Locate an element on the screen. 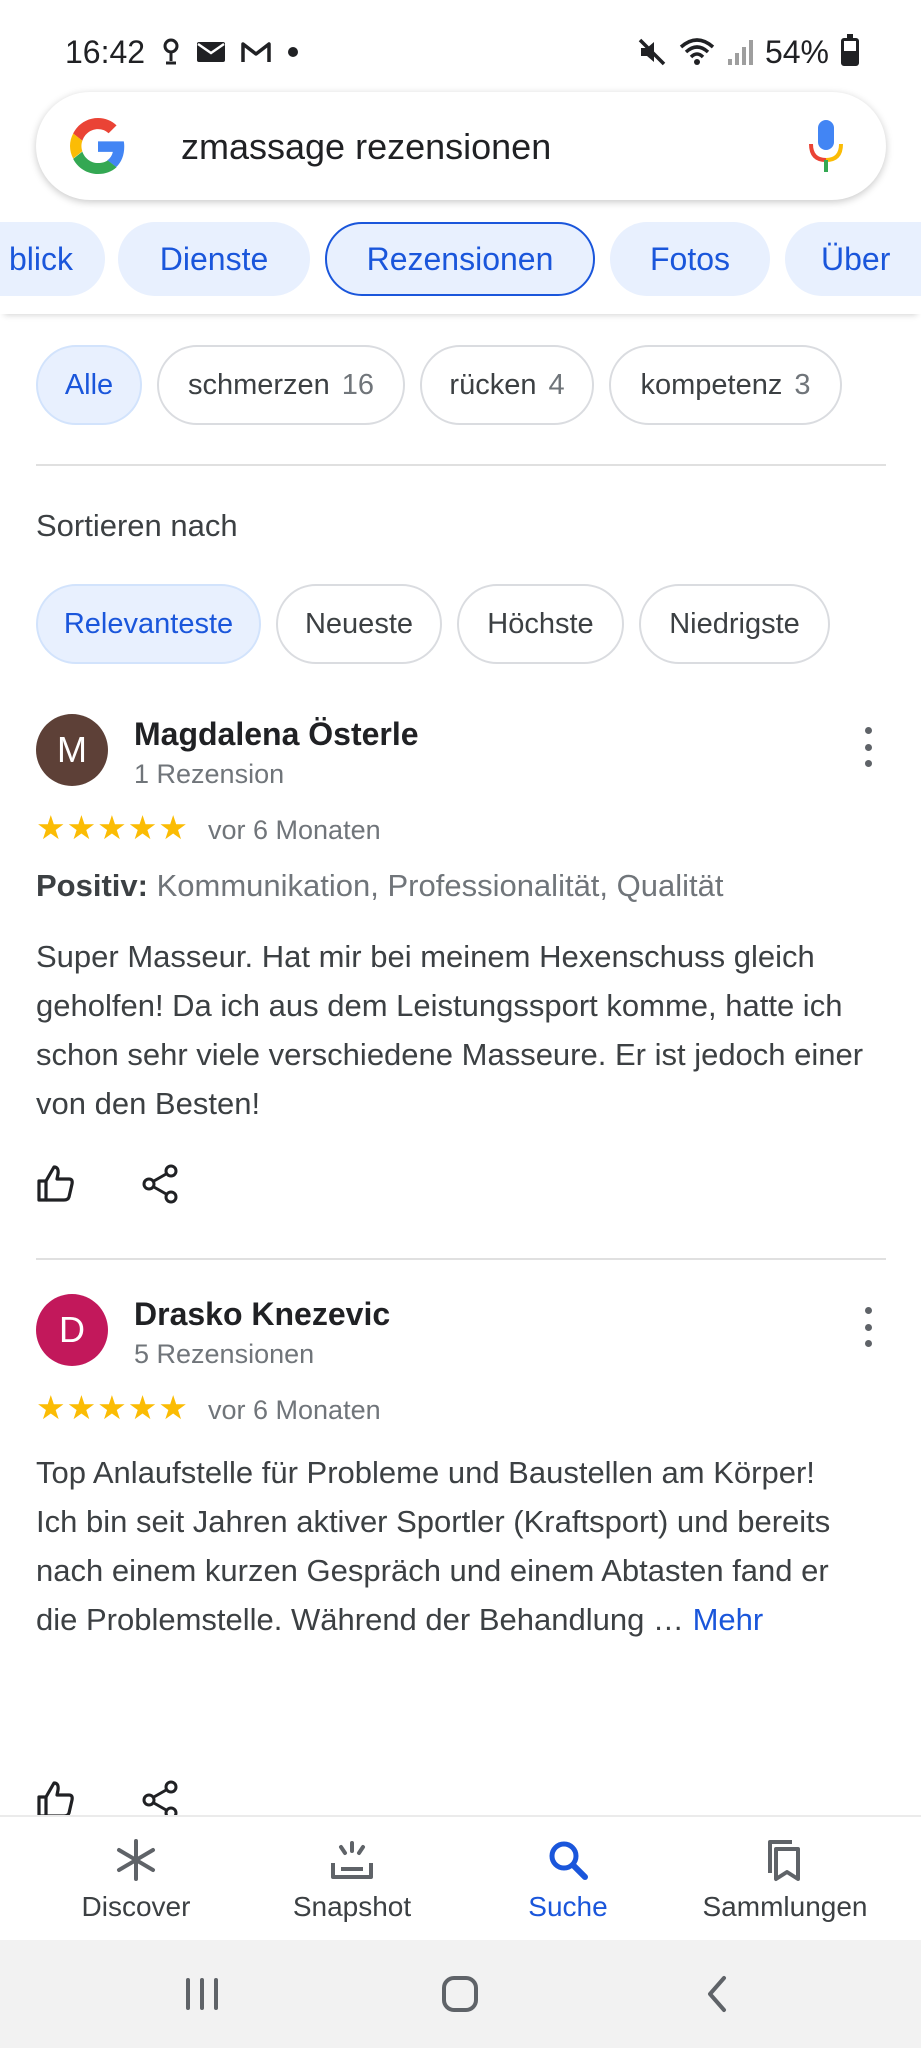 Image resolution: width=921 pixels, height=2048 pixels. back-button is located at coordinates (718, 1994).